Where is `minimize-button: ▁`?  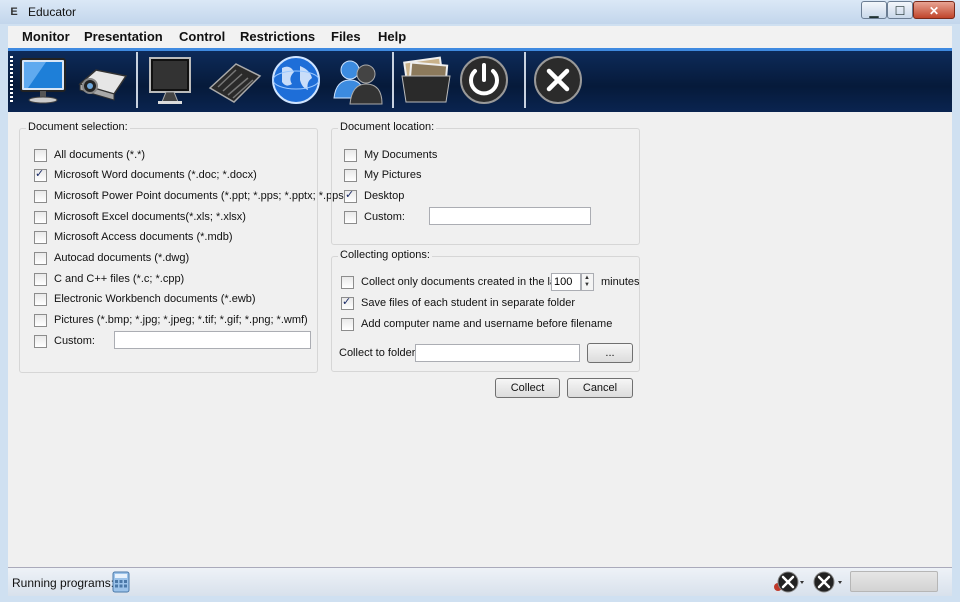
minimize-button: ▁ is located at coordinates (874, 10).